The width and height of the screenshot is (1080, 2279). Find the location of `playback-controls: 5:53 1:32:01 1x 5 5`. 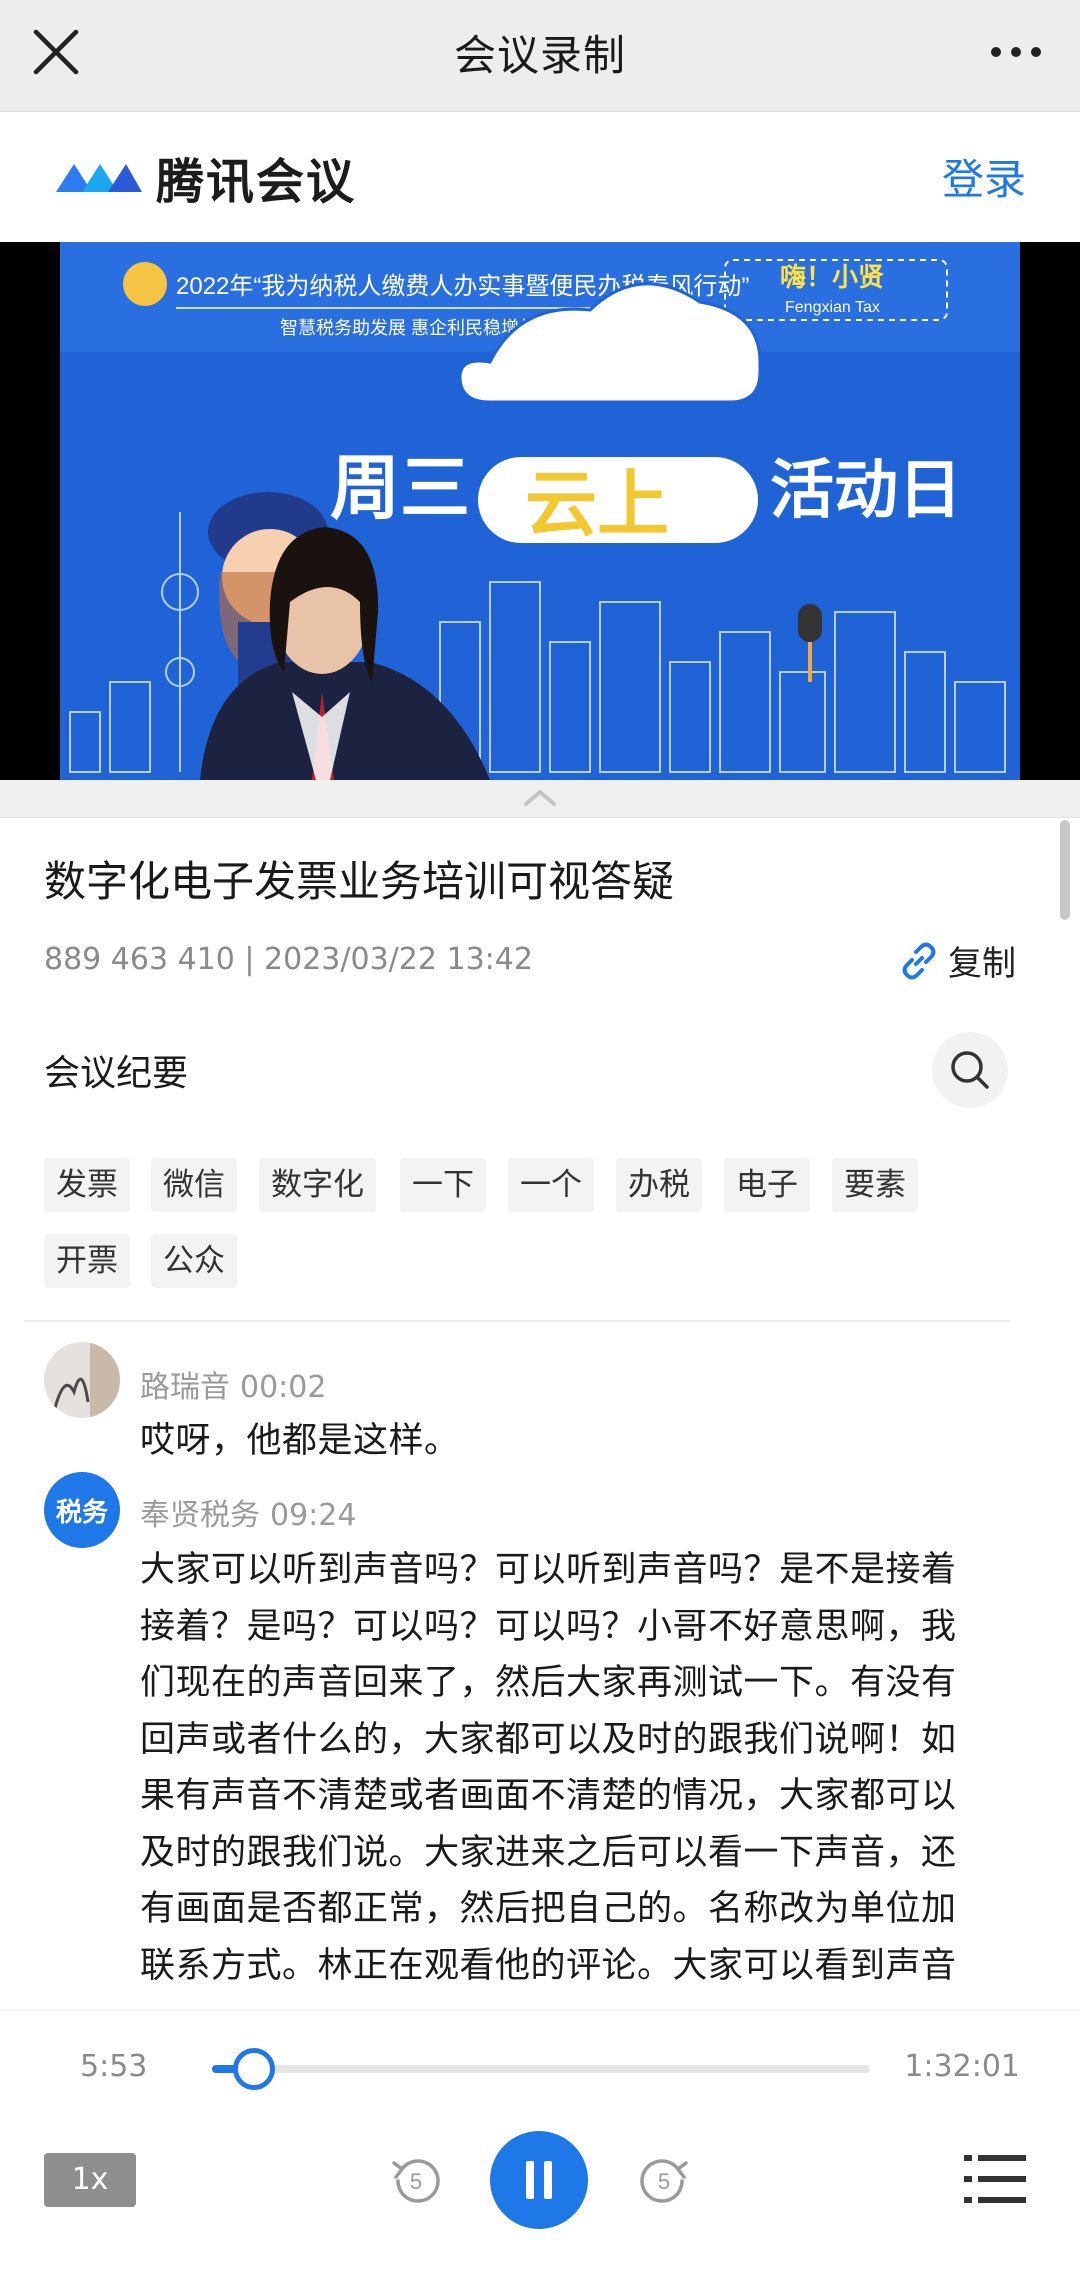

playback-controls: 5:53 1:32:01 1x 5 5 is located at coordinates (540, 2144).